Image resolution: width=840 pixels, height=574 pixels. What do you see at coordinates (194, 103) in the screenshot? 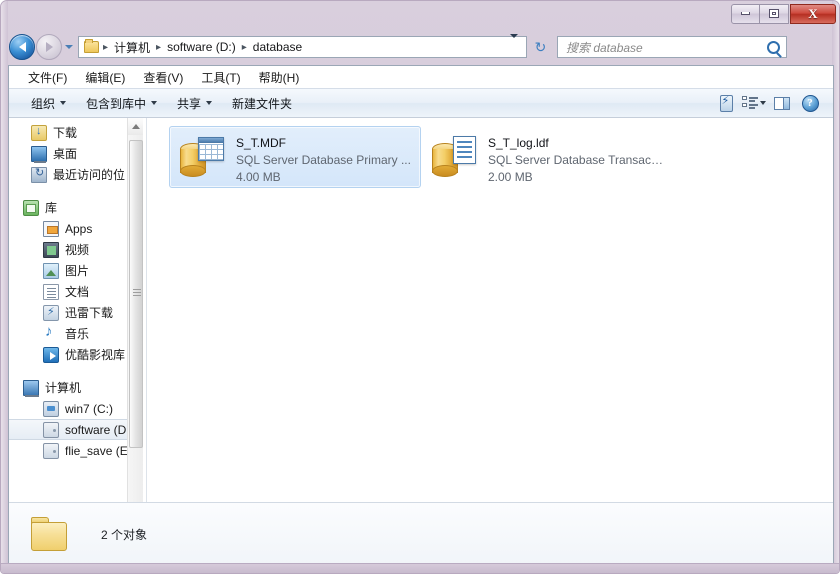
I see `share-button: 共享` at bounding box center [194, 103].